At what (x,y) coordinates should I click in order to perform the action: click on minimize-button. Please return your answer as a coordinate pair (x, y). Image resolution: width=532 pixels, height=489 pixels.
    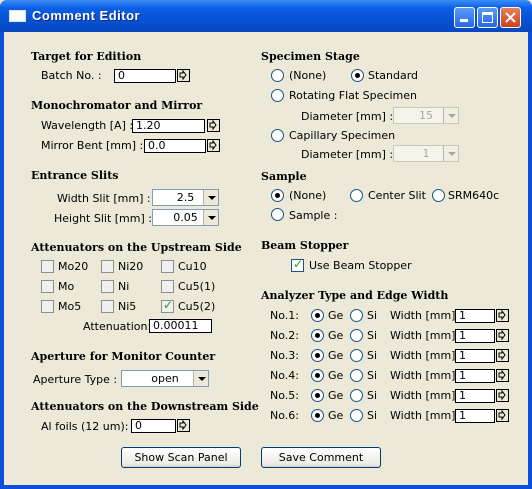
    Looking at the image, I should click on (464, 17).